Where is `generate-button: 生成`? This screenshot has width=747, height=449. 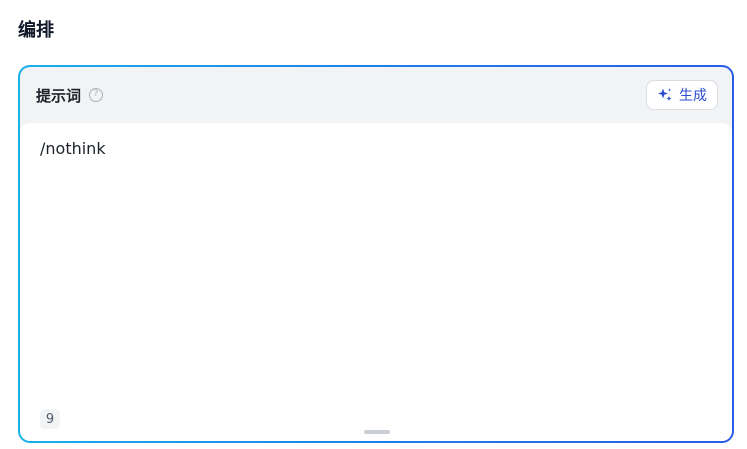 generate-button: 生成 is located at coordinates (682, 95).